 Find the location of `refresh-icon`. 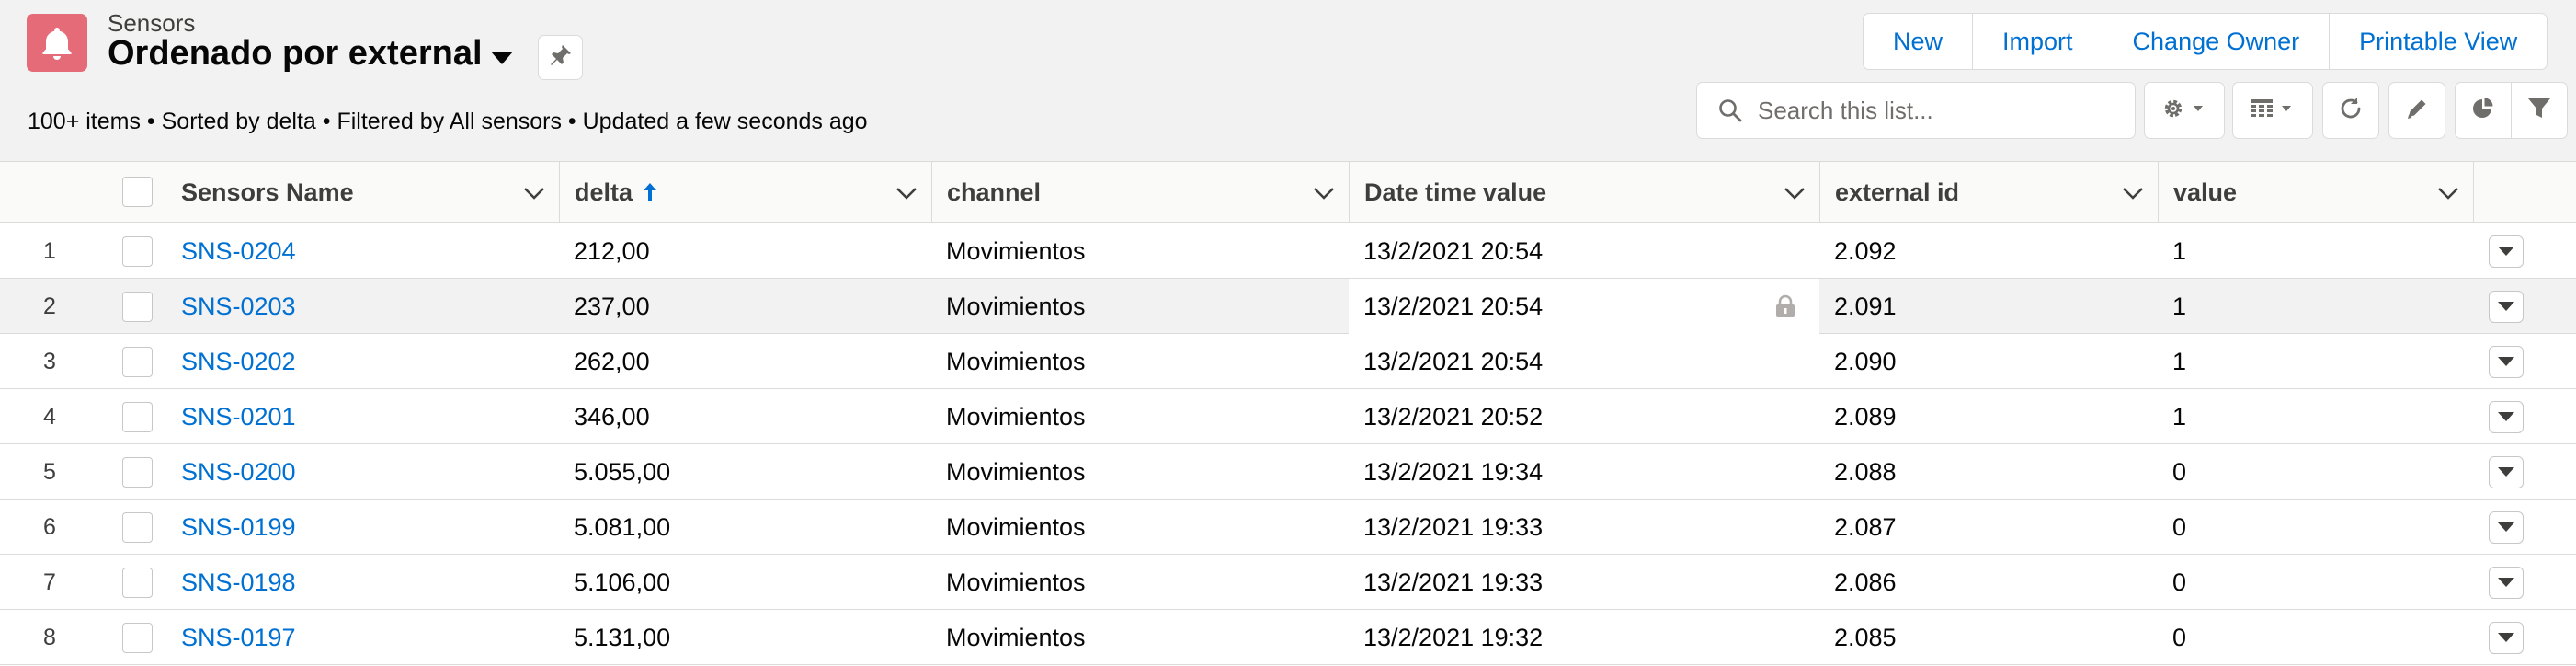

refresh-icon is located at coordinates (2351, 111).